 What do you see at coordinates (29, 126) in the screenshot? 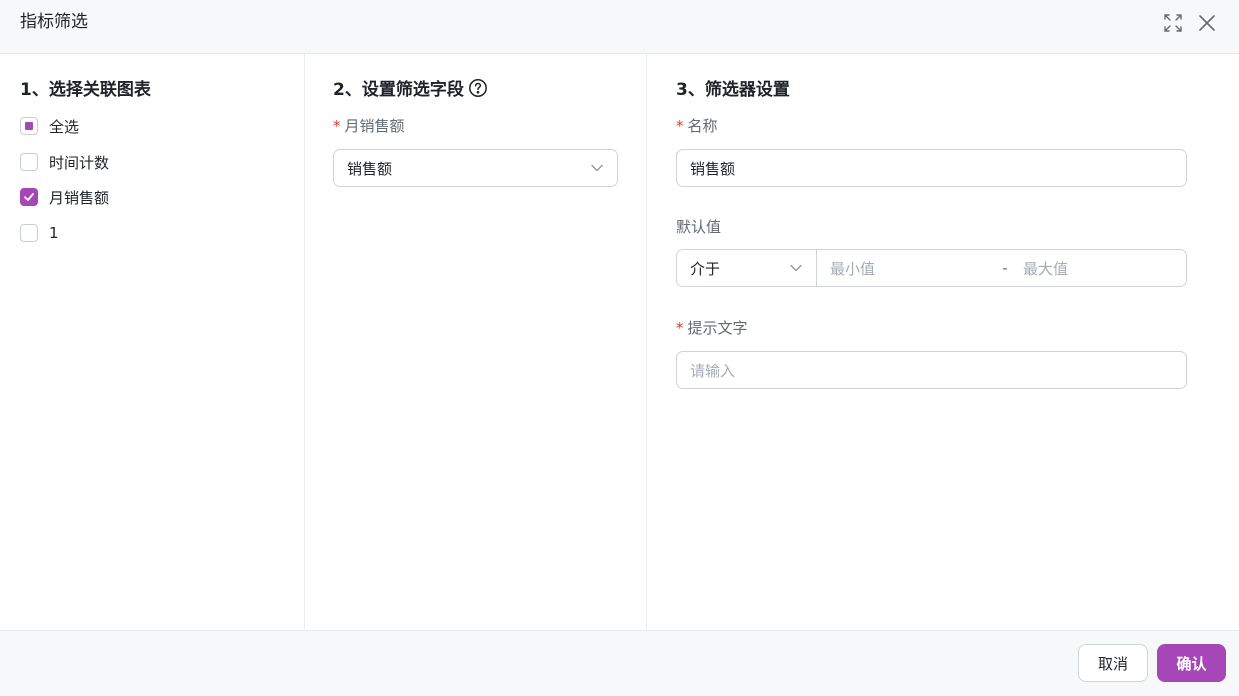
I see `select-all-checkbox` at bounding box center [29, 126].